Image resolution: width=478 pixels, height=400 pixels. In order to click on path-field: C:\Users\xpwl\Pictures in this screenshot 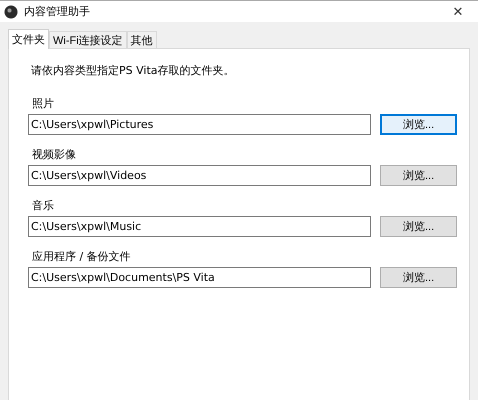, I will do `click(200, 124)`.